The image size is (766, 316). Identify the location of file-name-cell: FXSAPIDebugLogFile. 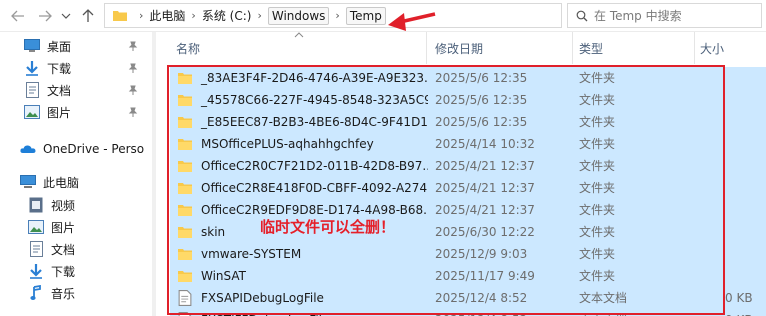
(303, 298).